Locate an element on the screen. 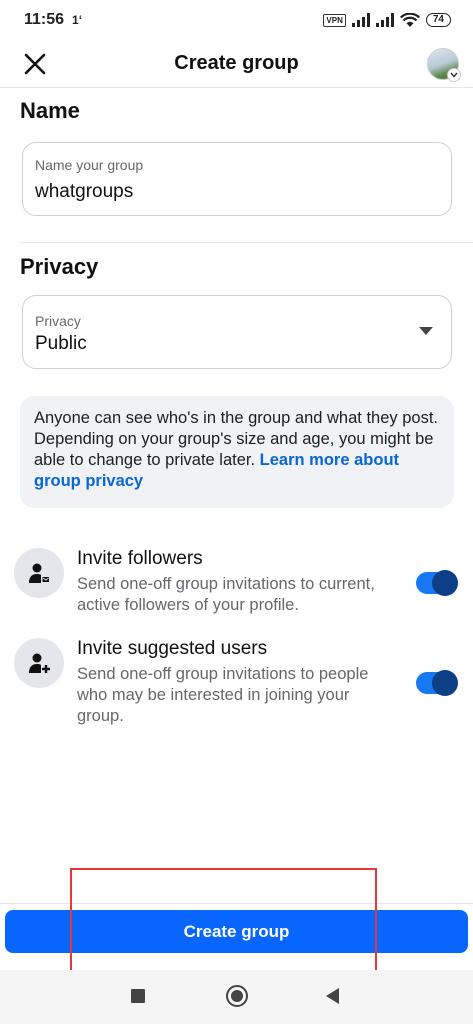 The height and width of the screenshot is (1024, 473). name-heading: Name is located at coordinates (50, 110).